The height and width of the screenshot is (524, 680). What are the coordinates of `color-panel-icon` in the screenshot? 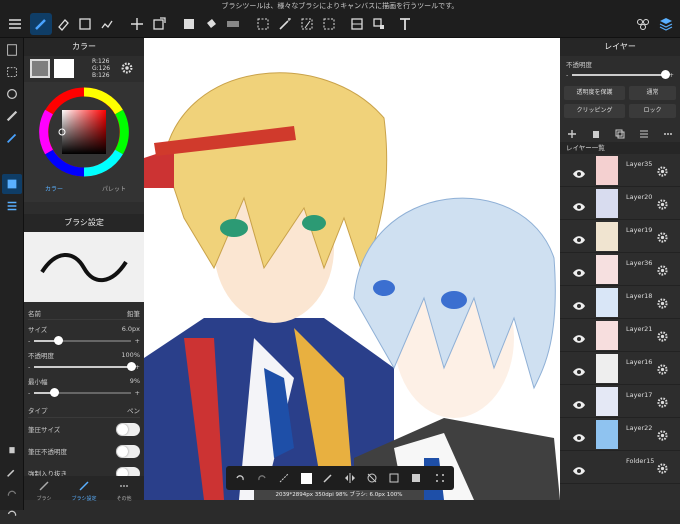 It's located at (12, 184).